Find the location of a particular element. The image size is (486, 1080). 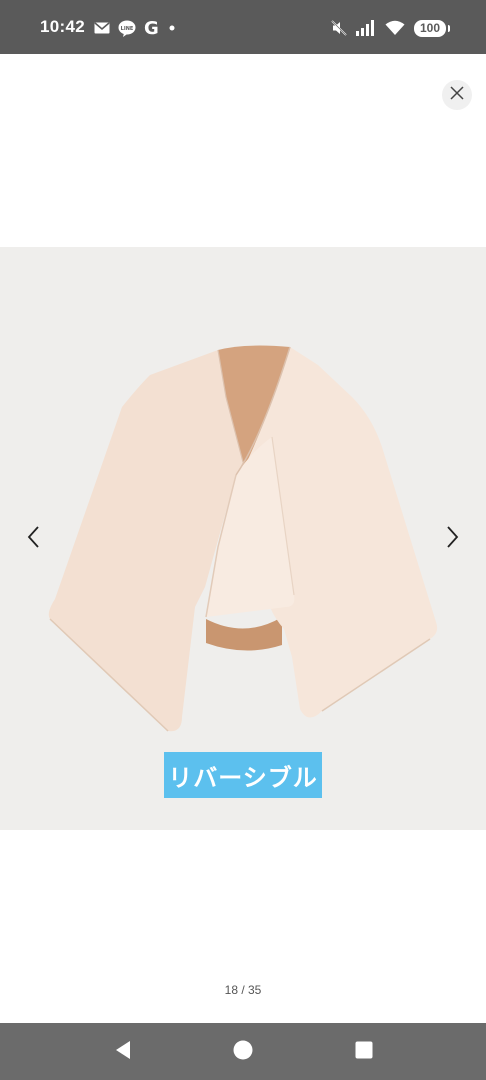

dot-icon is located at coordinates (172, 28).